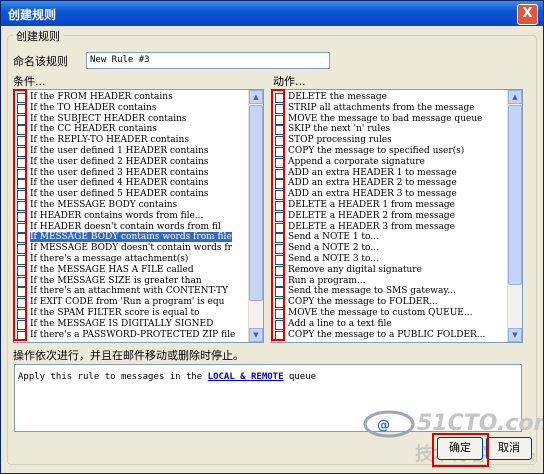 Image resolution: width=544 pixels, height=474 pixels. Describe the element at coordinates (101, 97) in the screenshot. I see `item-label: If the FROM HEADER contains` at that location.